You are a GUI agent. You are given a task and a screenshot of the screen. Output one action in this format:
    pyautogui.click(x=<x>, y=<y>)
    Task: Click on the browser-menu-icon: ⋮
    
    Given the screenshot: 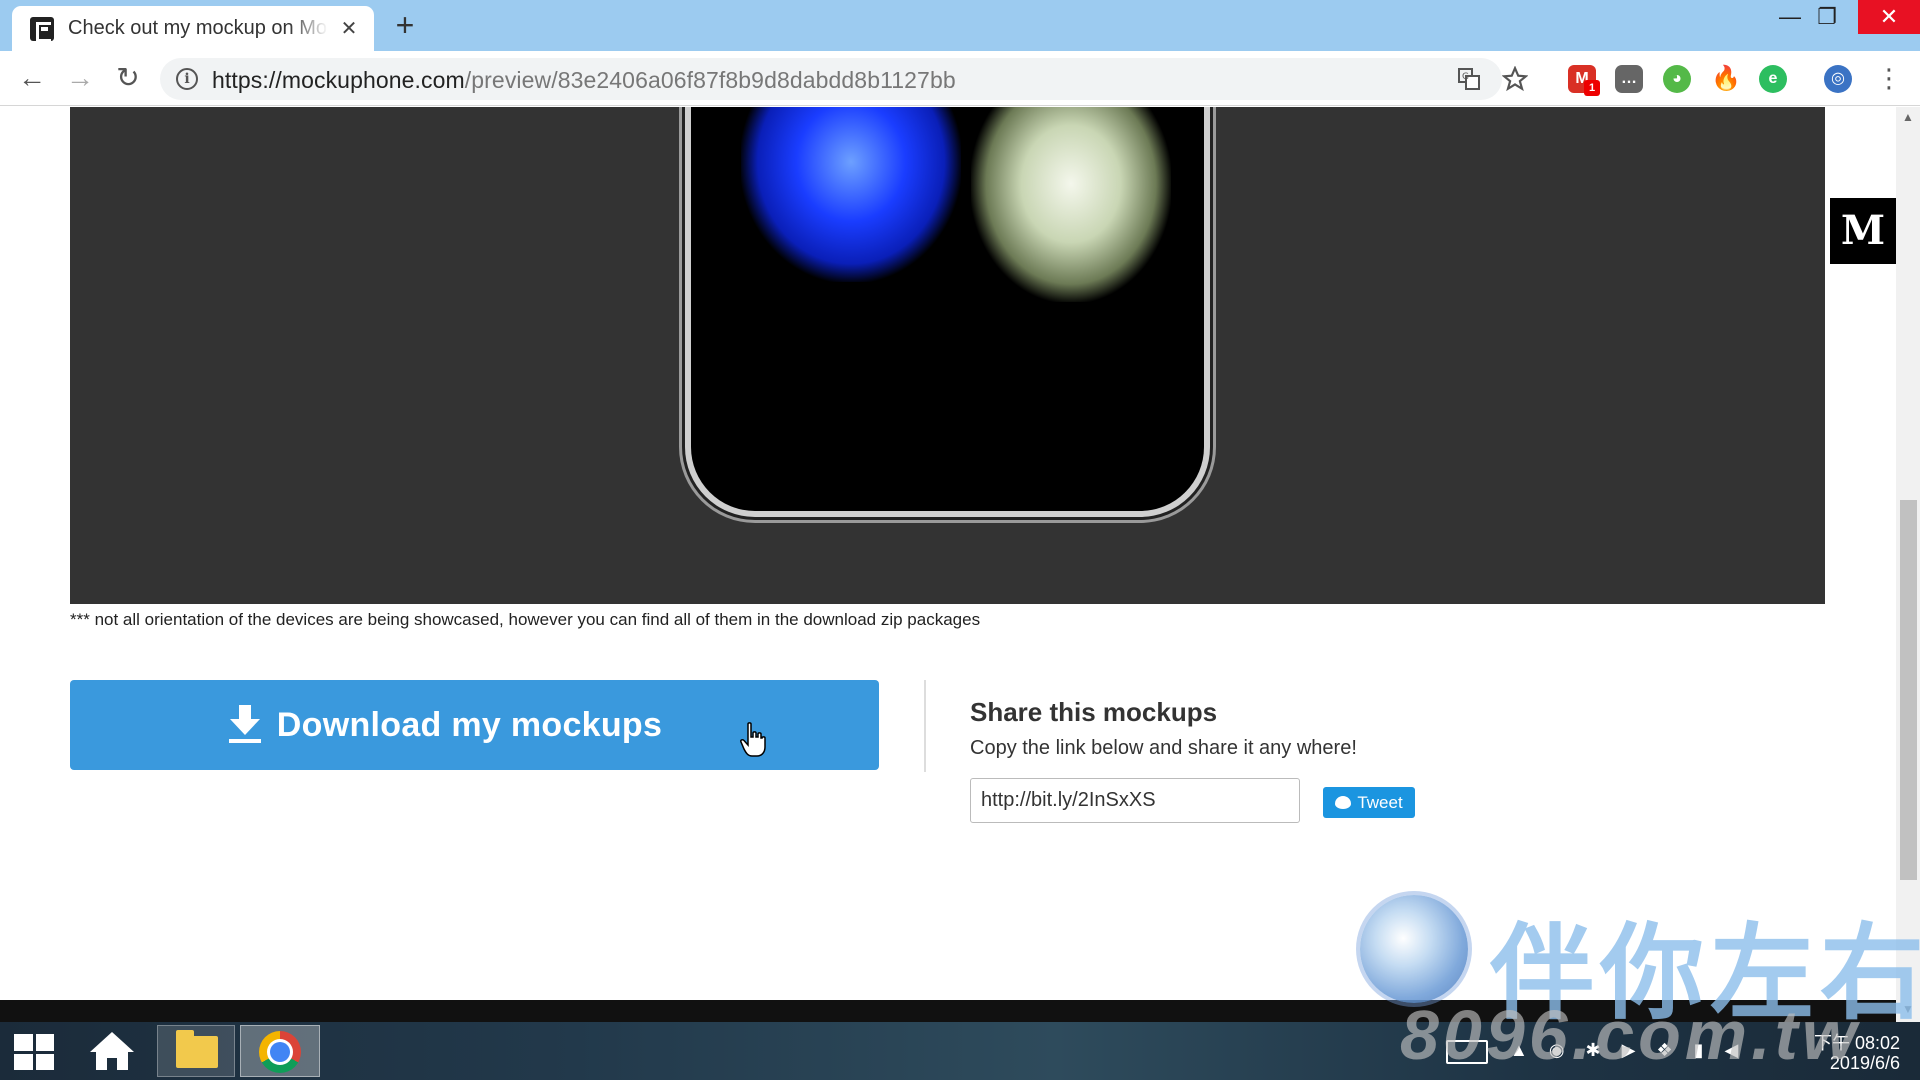 What is the action you would take?
    pyautogui.click(x=1889, y=78)
    